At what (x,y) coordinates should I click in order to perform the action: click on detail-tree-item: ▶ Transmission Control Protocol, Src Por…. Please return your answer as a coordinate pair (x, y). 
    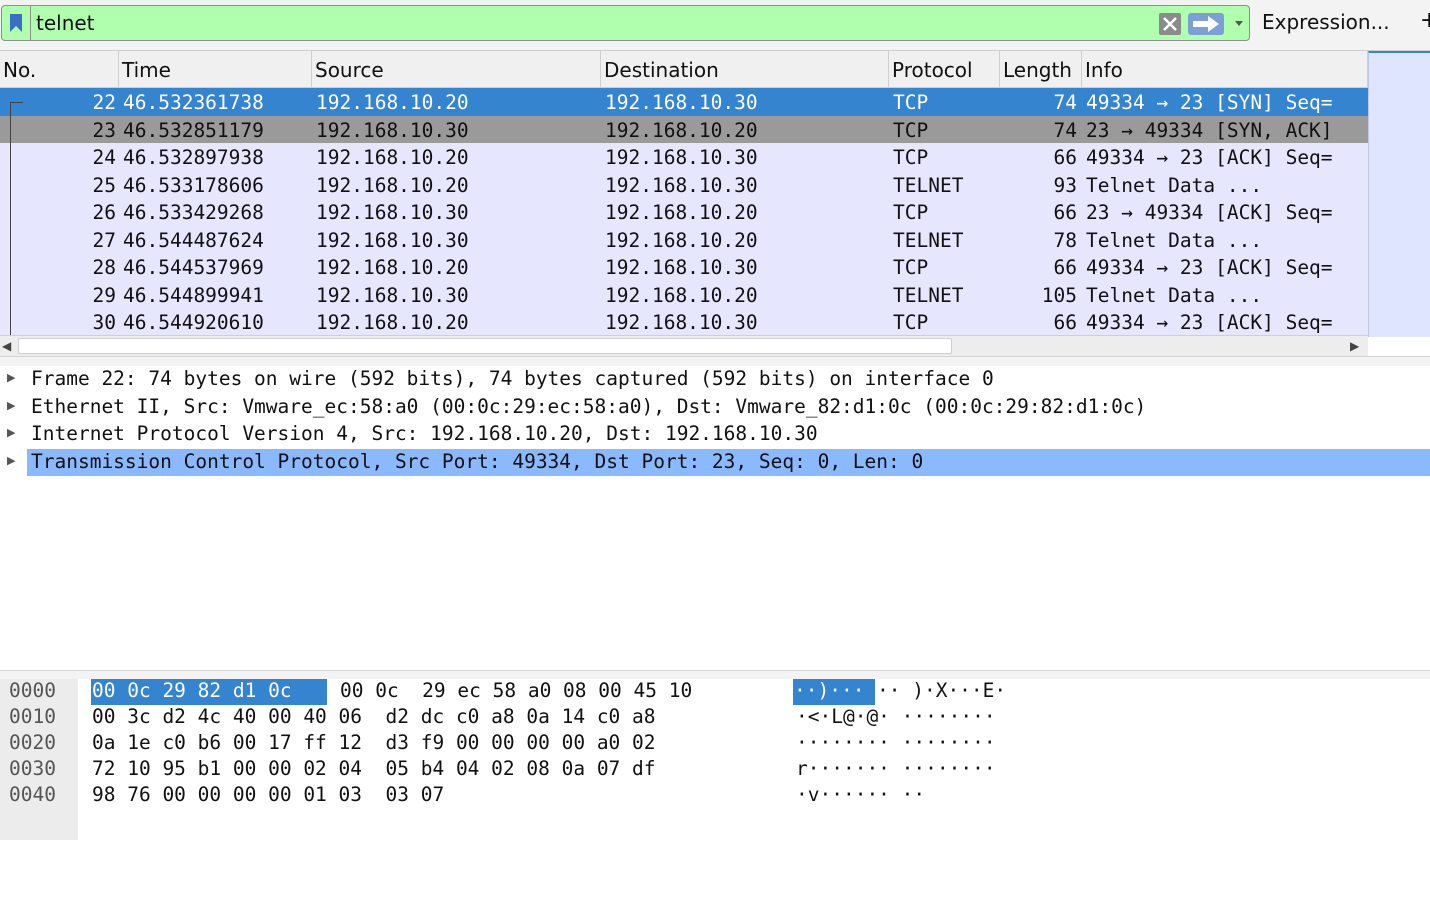
    Looking at the image, I should click on (715, 462).